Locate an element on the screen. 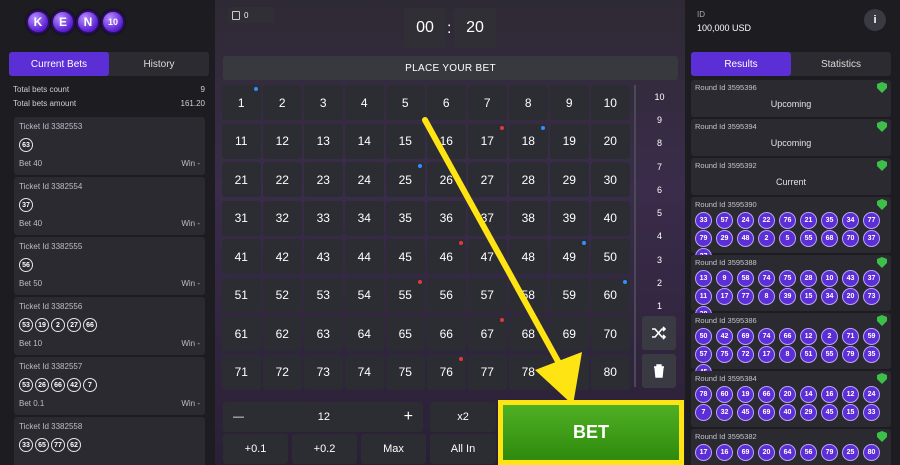 The width and height of the screenshot is (900, 465). number-cell: 10 is located at coordinates (610, 102).